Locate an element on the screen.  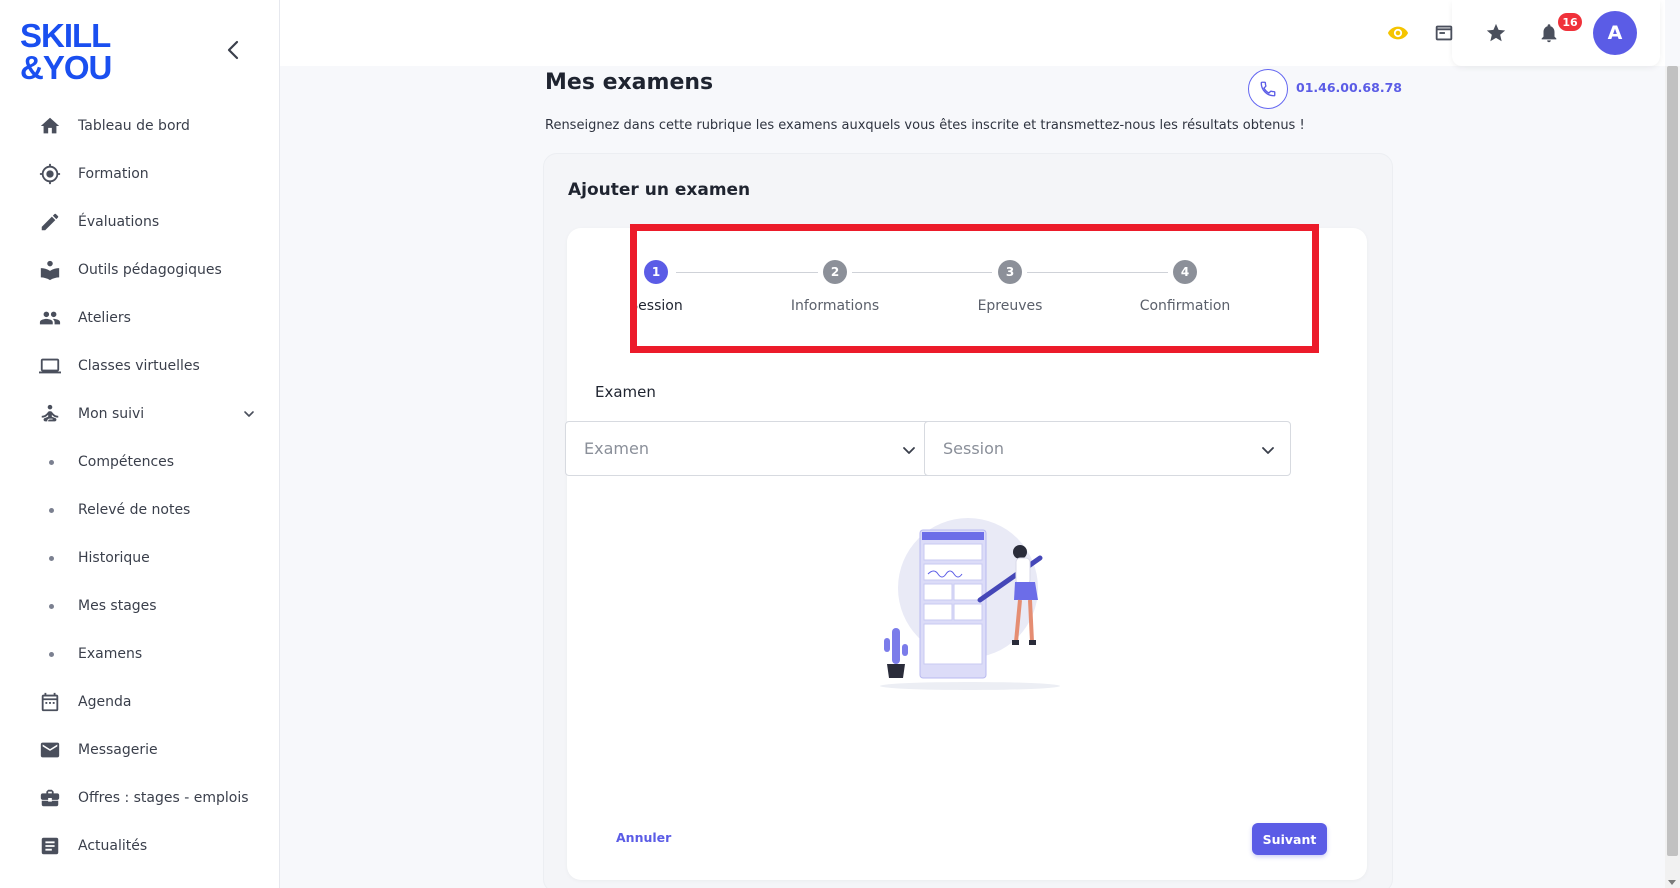
article-icon is located at coordinates (50, 846).